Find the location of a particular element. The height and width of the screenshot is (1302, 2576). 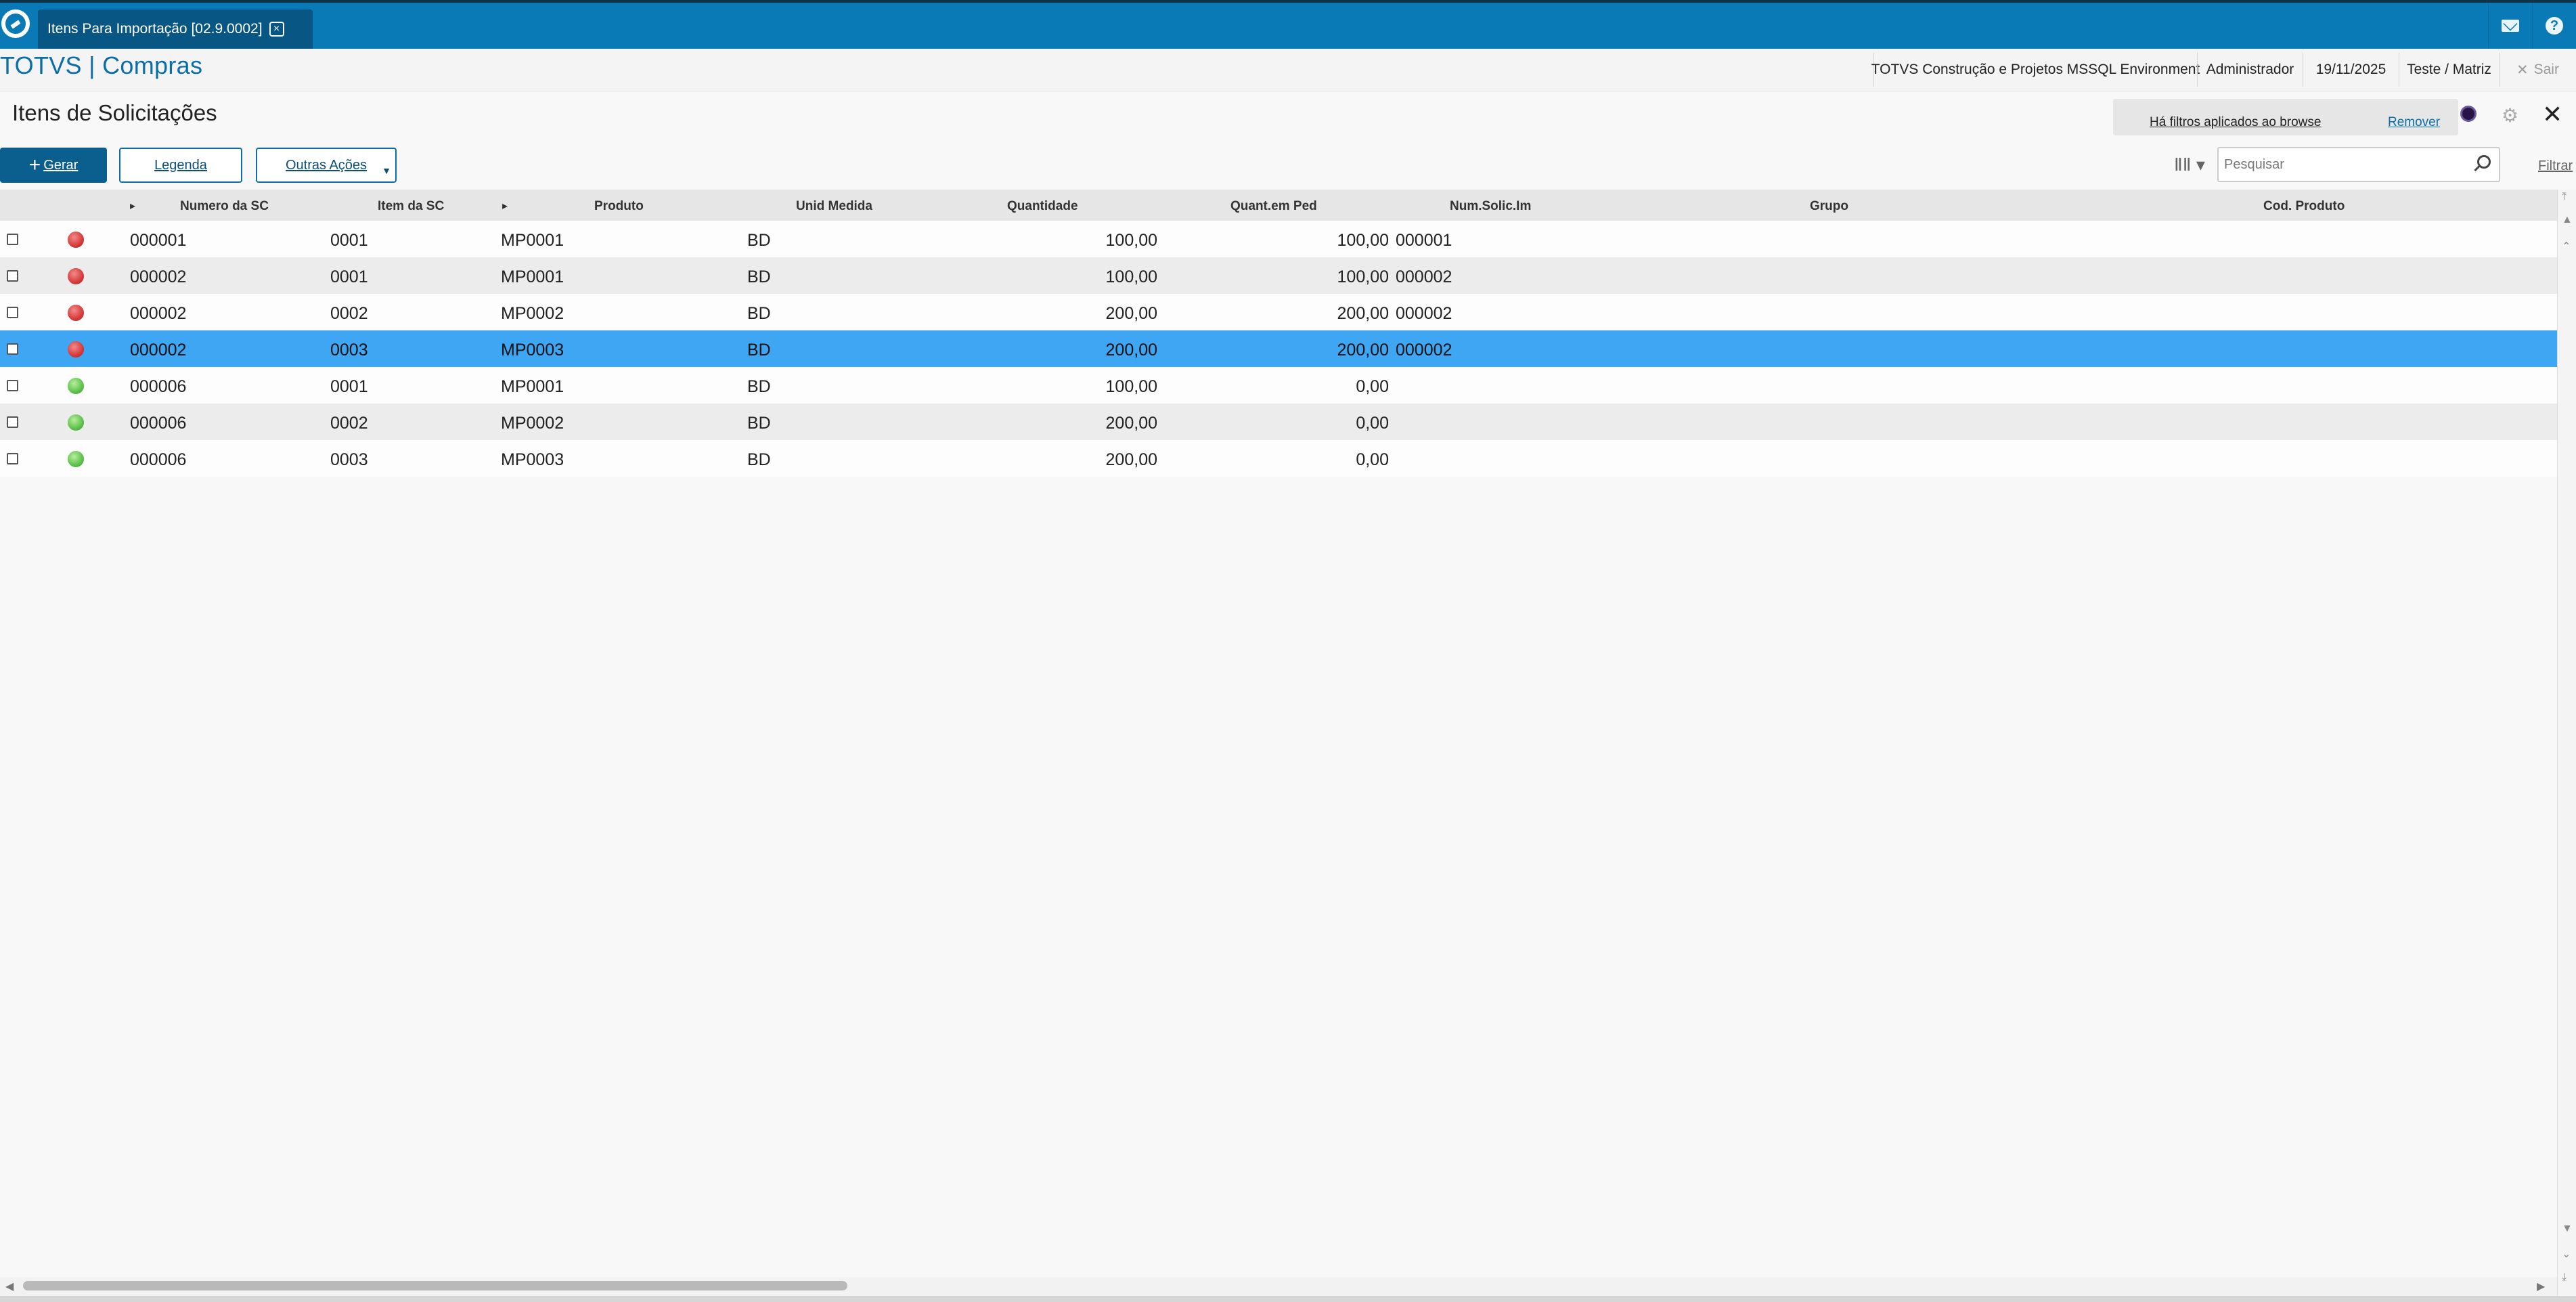

horizontal-scrollbar: ◀ ▶ is located at coordinates (1278, 1286).